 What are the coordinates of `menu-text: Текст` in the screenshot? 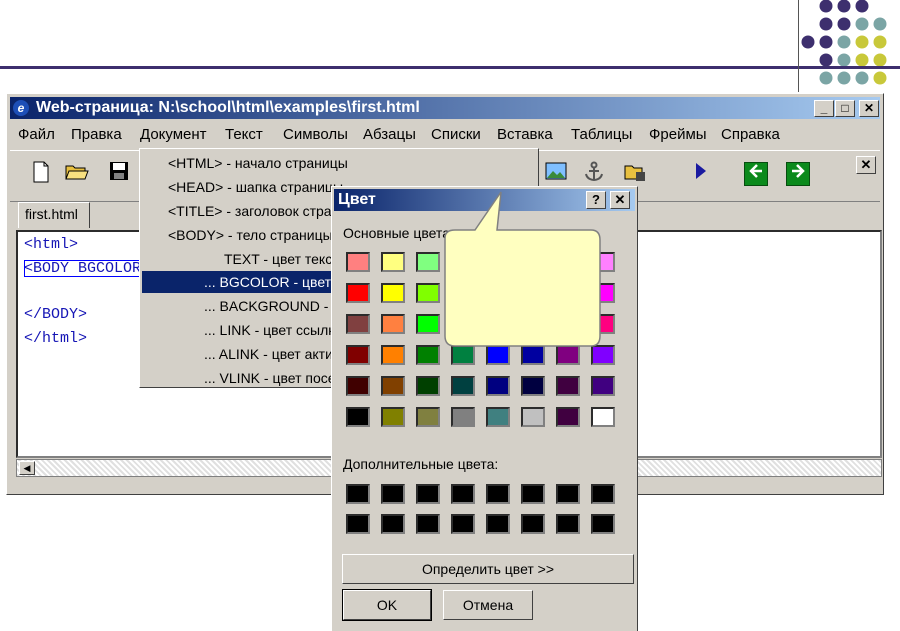 It's located at (244, 134).